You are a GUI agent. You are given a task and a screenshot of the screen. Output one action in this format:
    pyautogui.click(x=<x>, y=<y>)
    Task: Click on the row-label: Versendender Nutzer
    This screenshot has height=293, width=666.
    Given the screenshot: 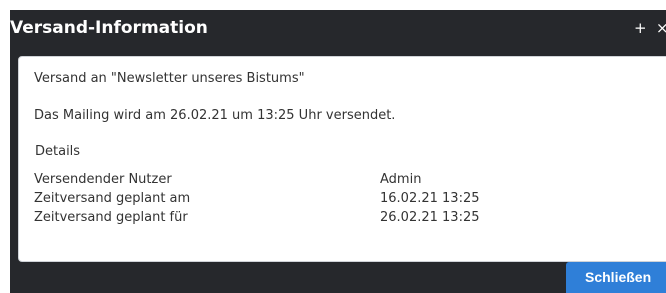 What is the action you would take?
    pyautogui.click(x=103, y=179)
    